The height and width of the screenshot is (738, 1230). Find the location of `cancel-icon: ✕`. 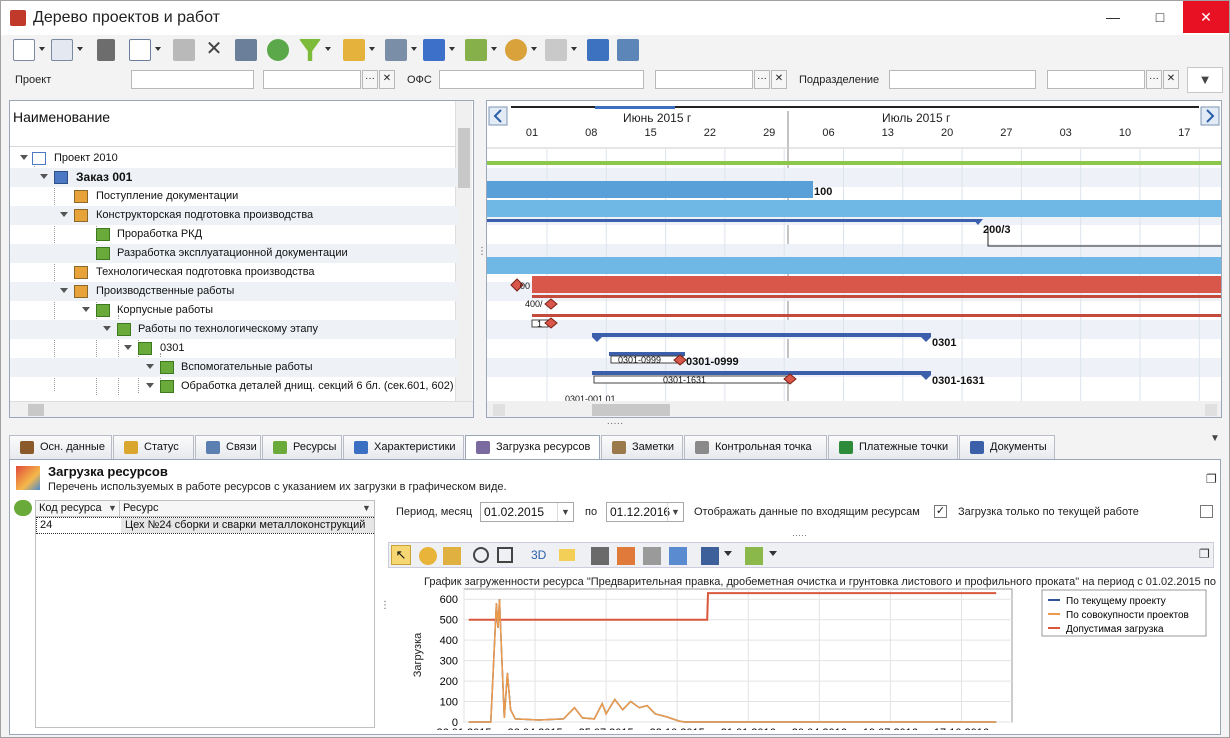

cancel-icon: ✕ is located at coordinates (214, 50).